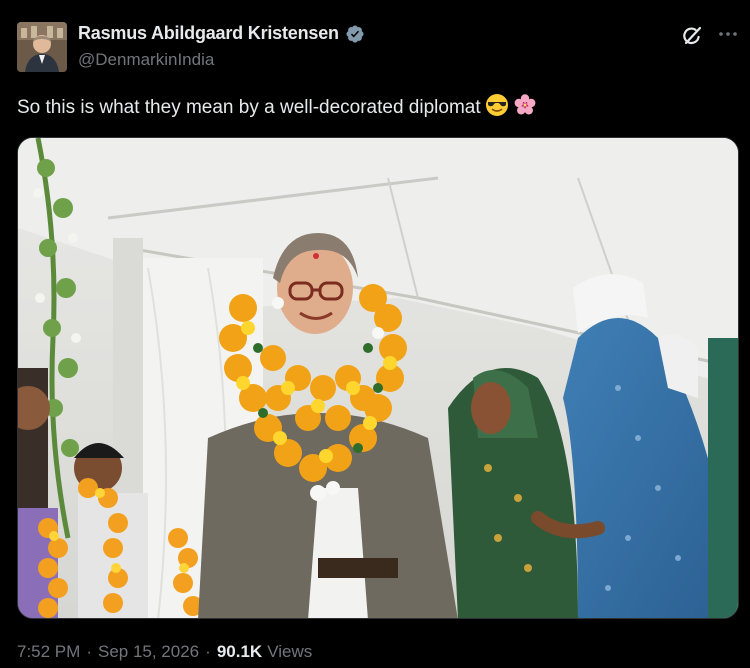  I want to click on smiling-face-with-sunglasses-icon, so click(497, 108).